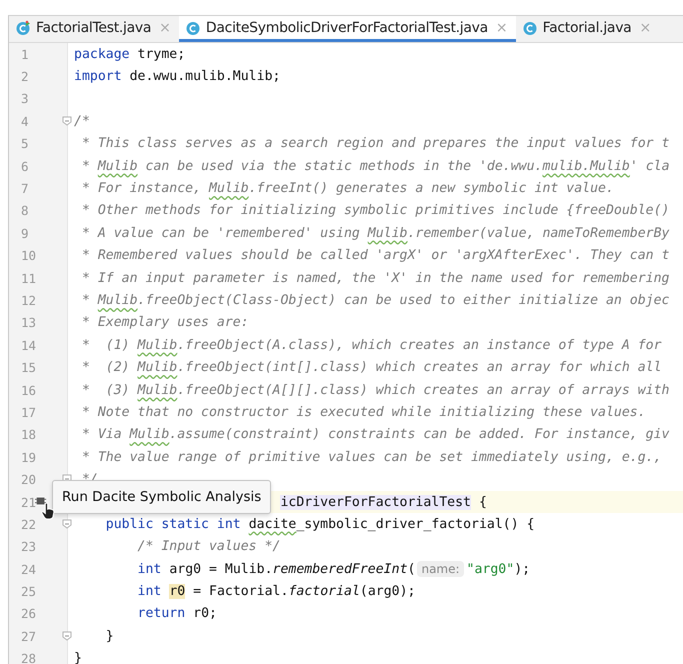 The height and width of the screenshot is (664, 683). I want to click on code-line: /* Input values */, so click(208, 546).